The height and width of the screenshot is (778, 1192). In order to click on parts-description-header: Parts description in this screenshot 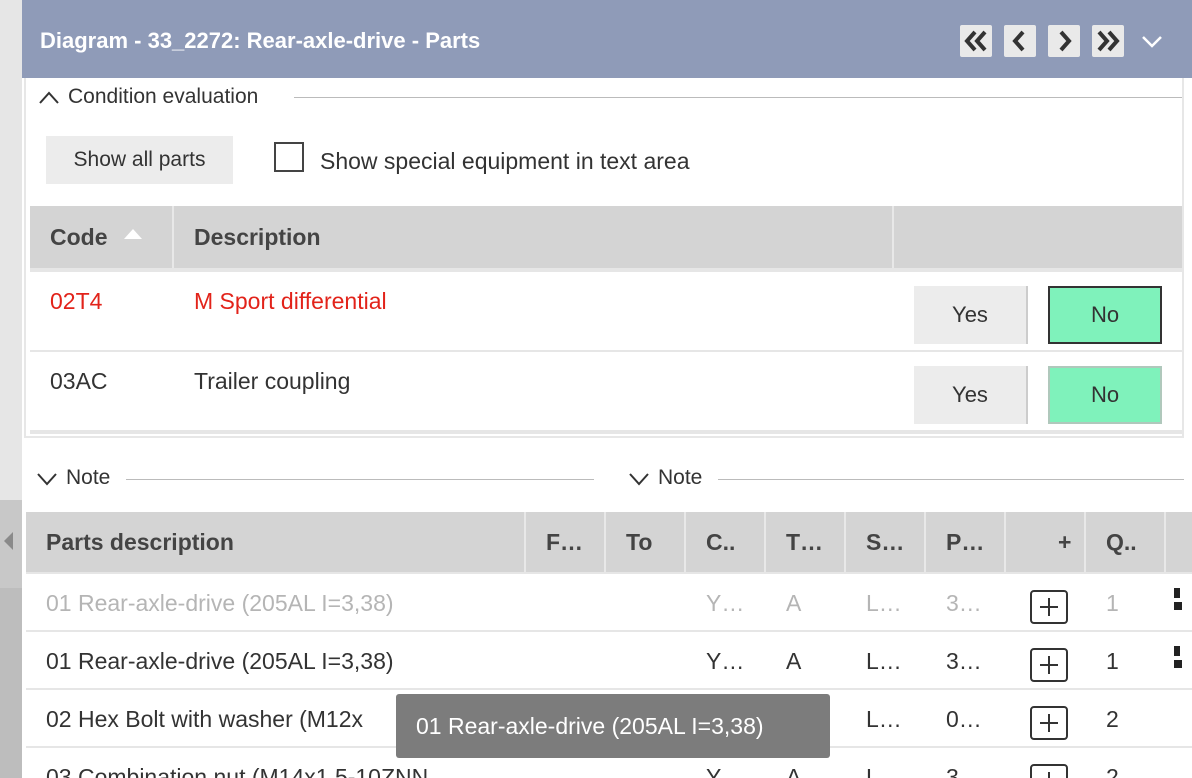, I will do `click(140, 542)`.